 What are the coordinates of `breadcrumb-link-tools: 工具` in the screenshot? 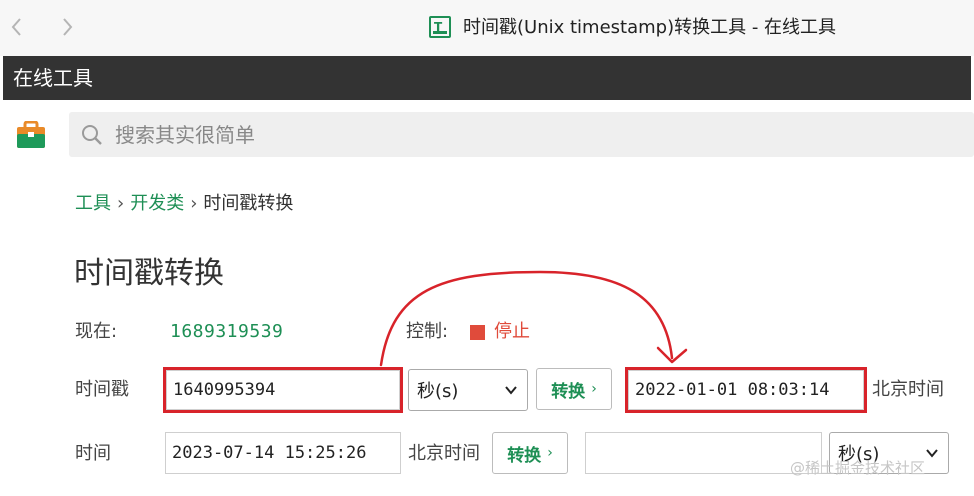 It's located at (93, 203).